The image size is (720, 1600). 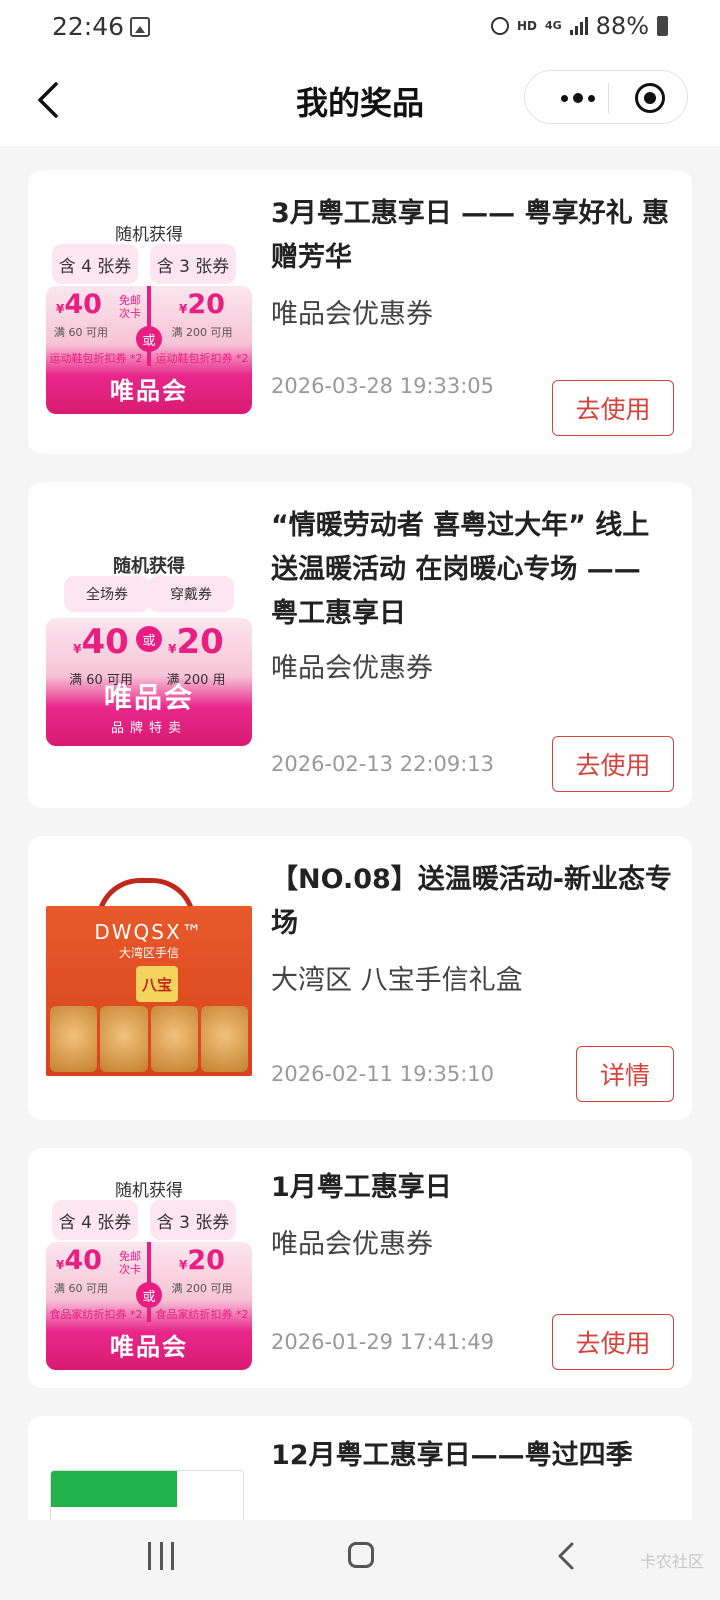 I want to click on more-icon, so click(x=577, y=98).